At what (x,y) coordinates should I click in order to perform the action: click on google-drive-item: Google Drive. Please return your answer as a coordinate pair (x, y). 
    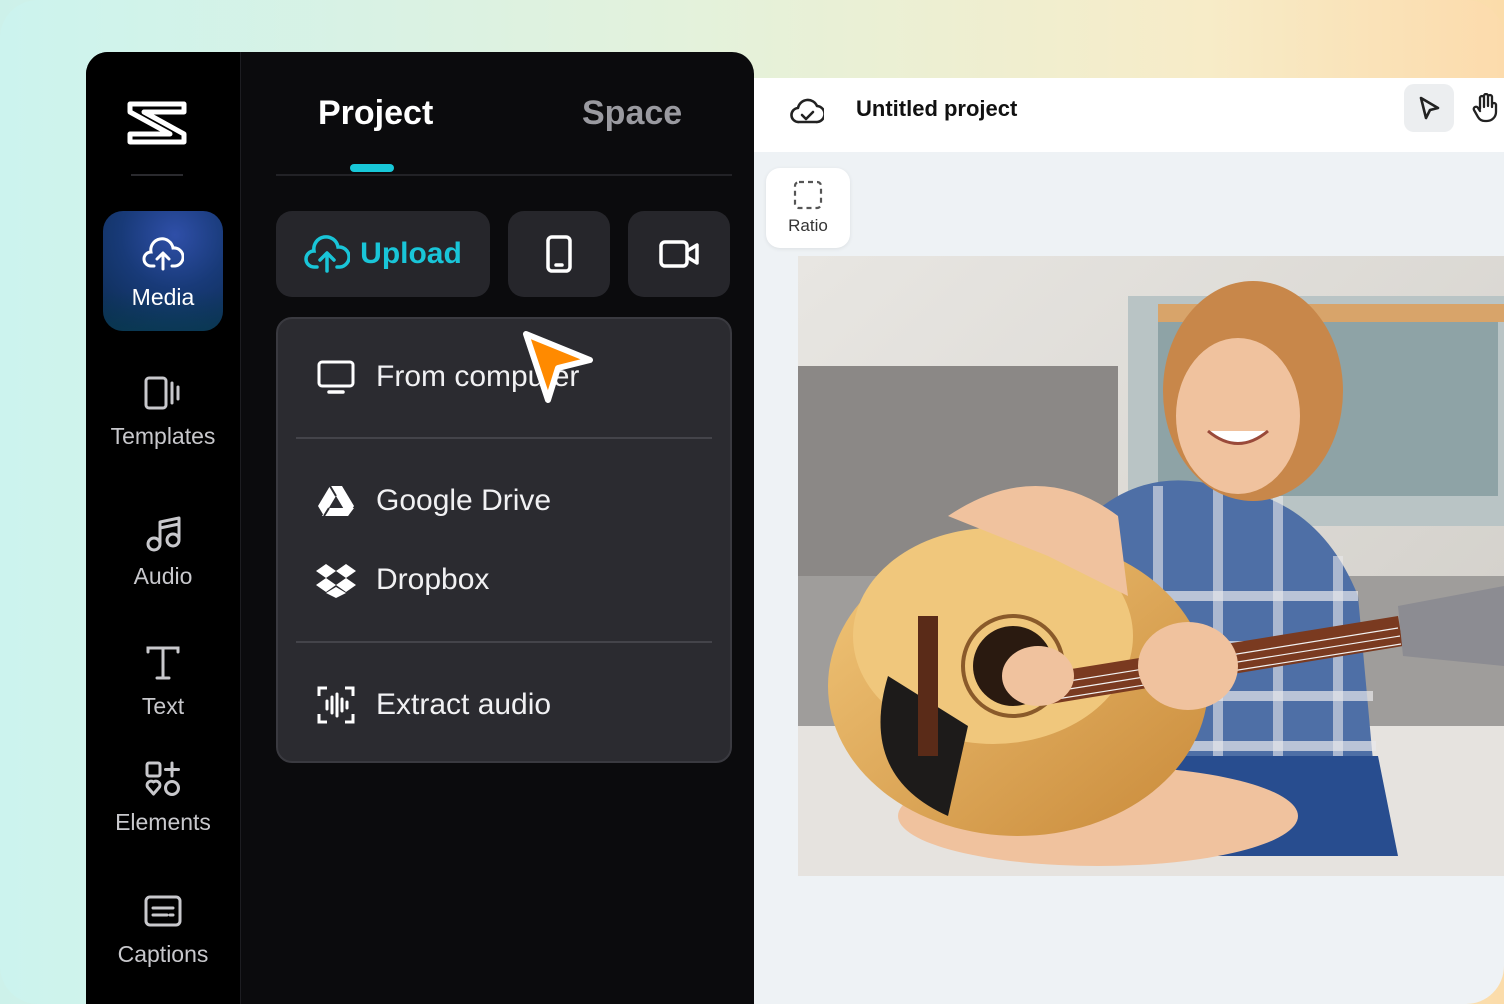
    Looking at the image, I should click on (433, 501).